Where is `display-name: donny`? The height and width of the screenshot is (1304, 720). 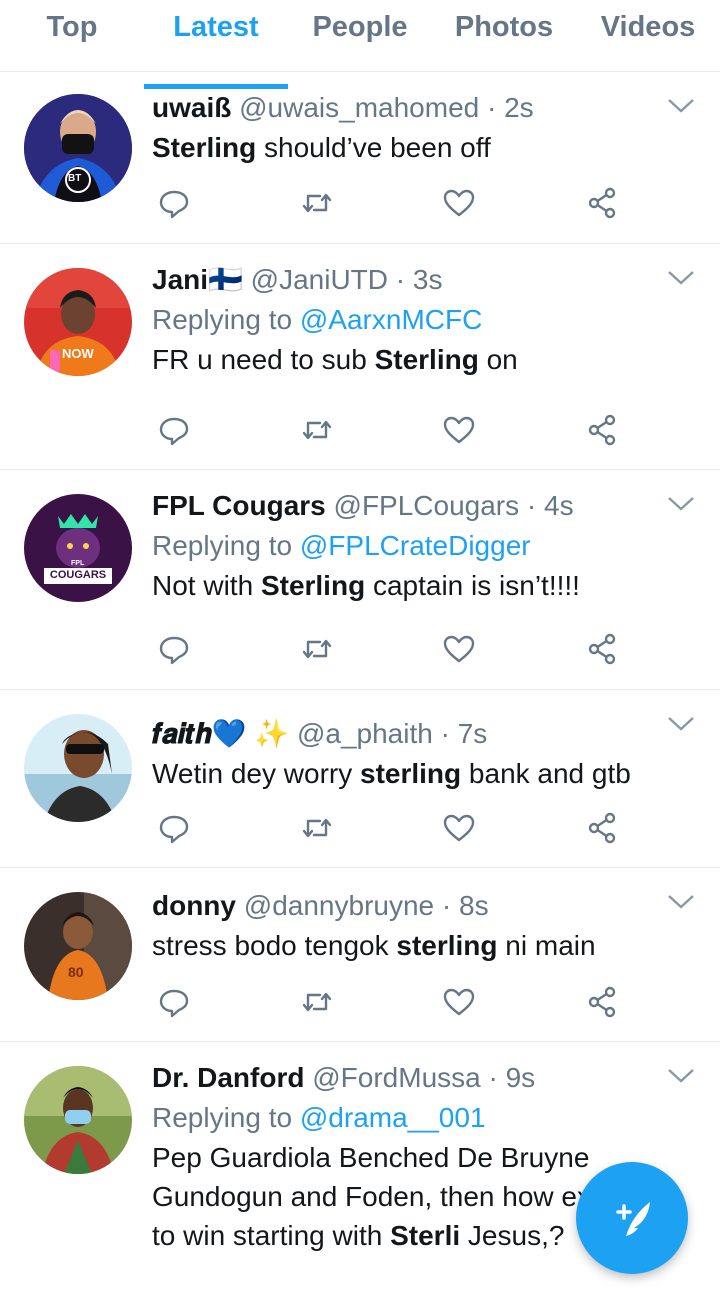 display-name: donny is located at coordinates (194, 905).